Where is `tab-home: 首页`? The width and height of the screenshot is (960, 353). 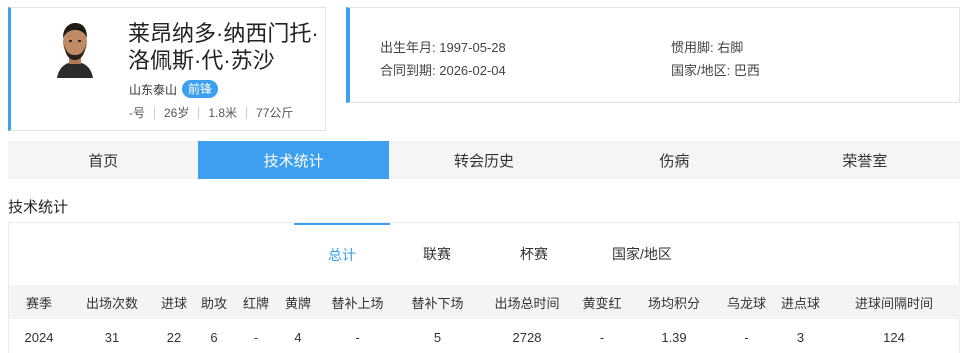
tab-home: 首页 is located at coordinates (103, 160).